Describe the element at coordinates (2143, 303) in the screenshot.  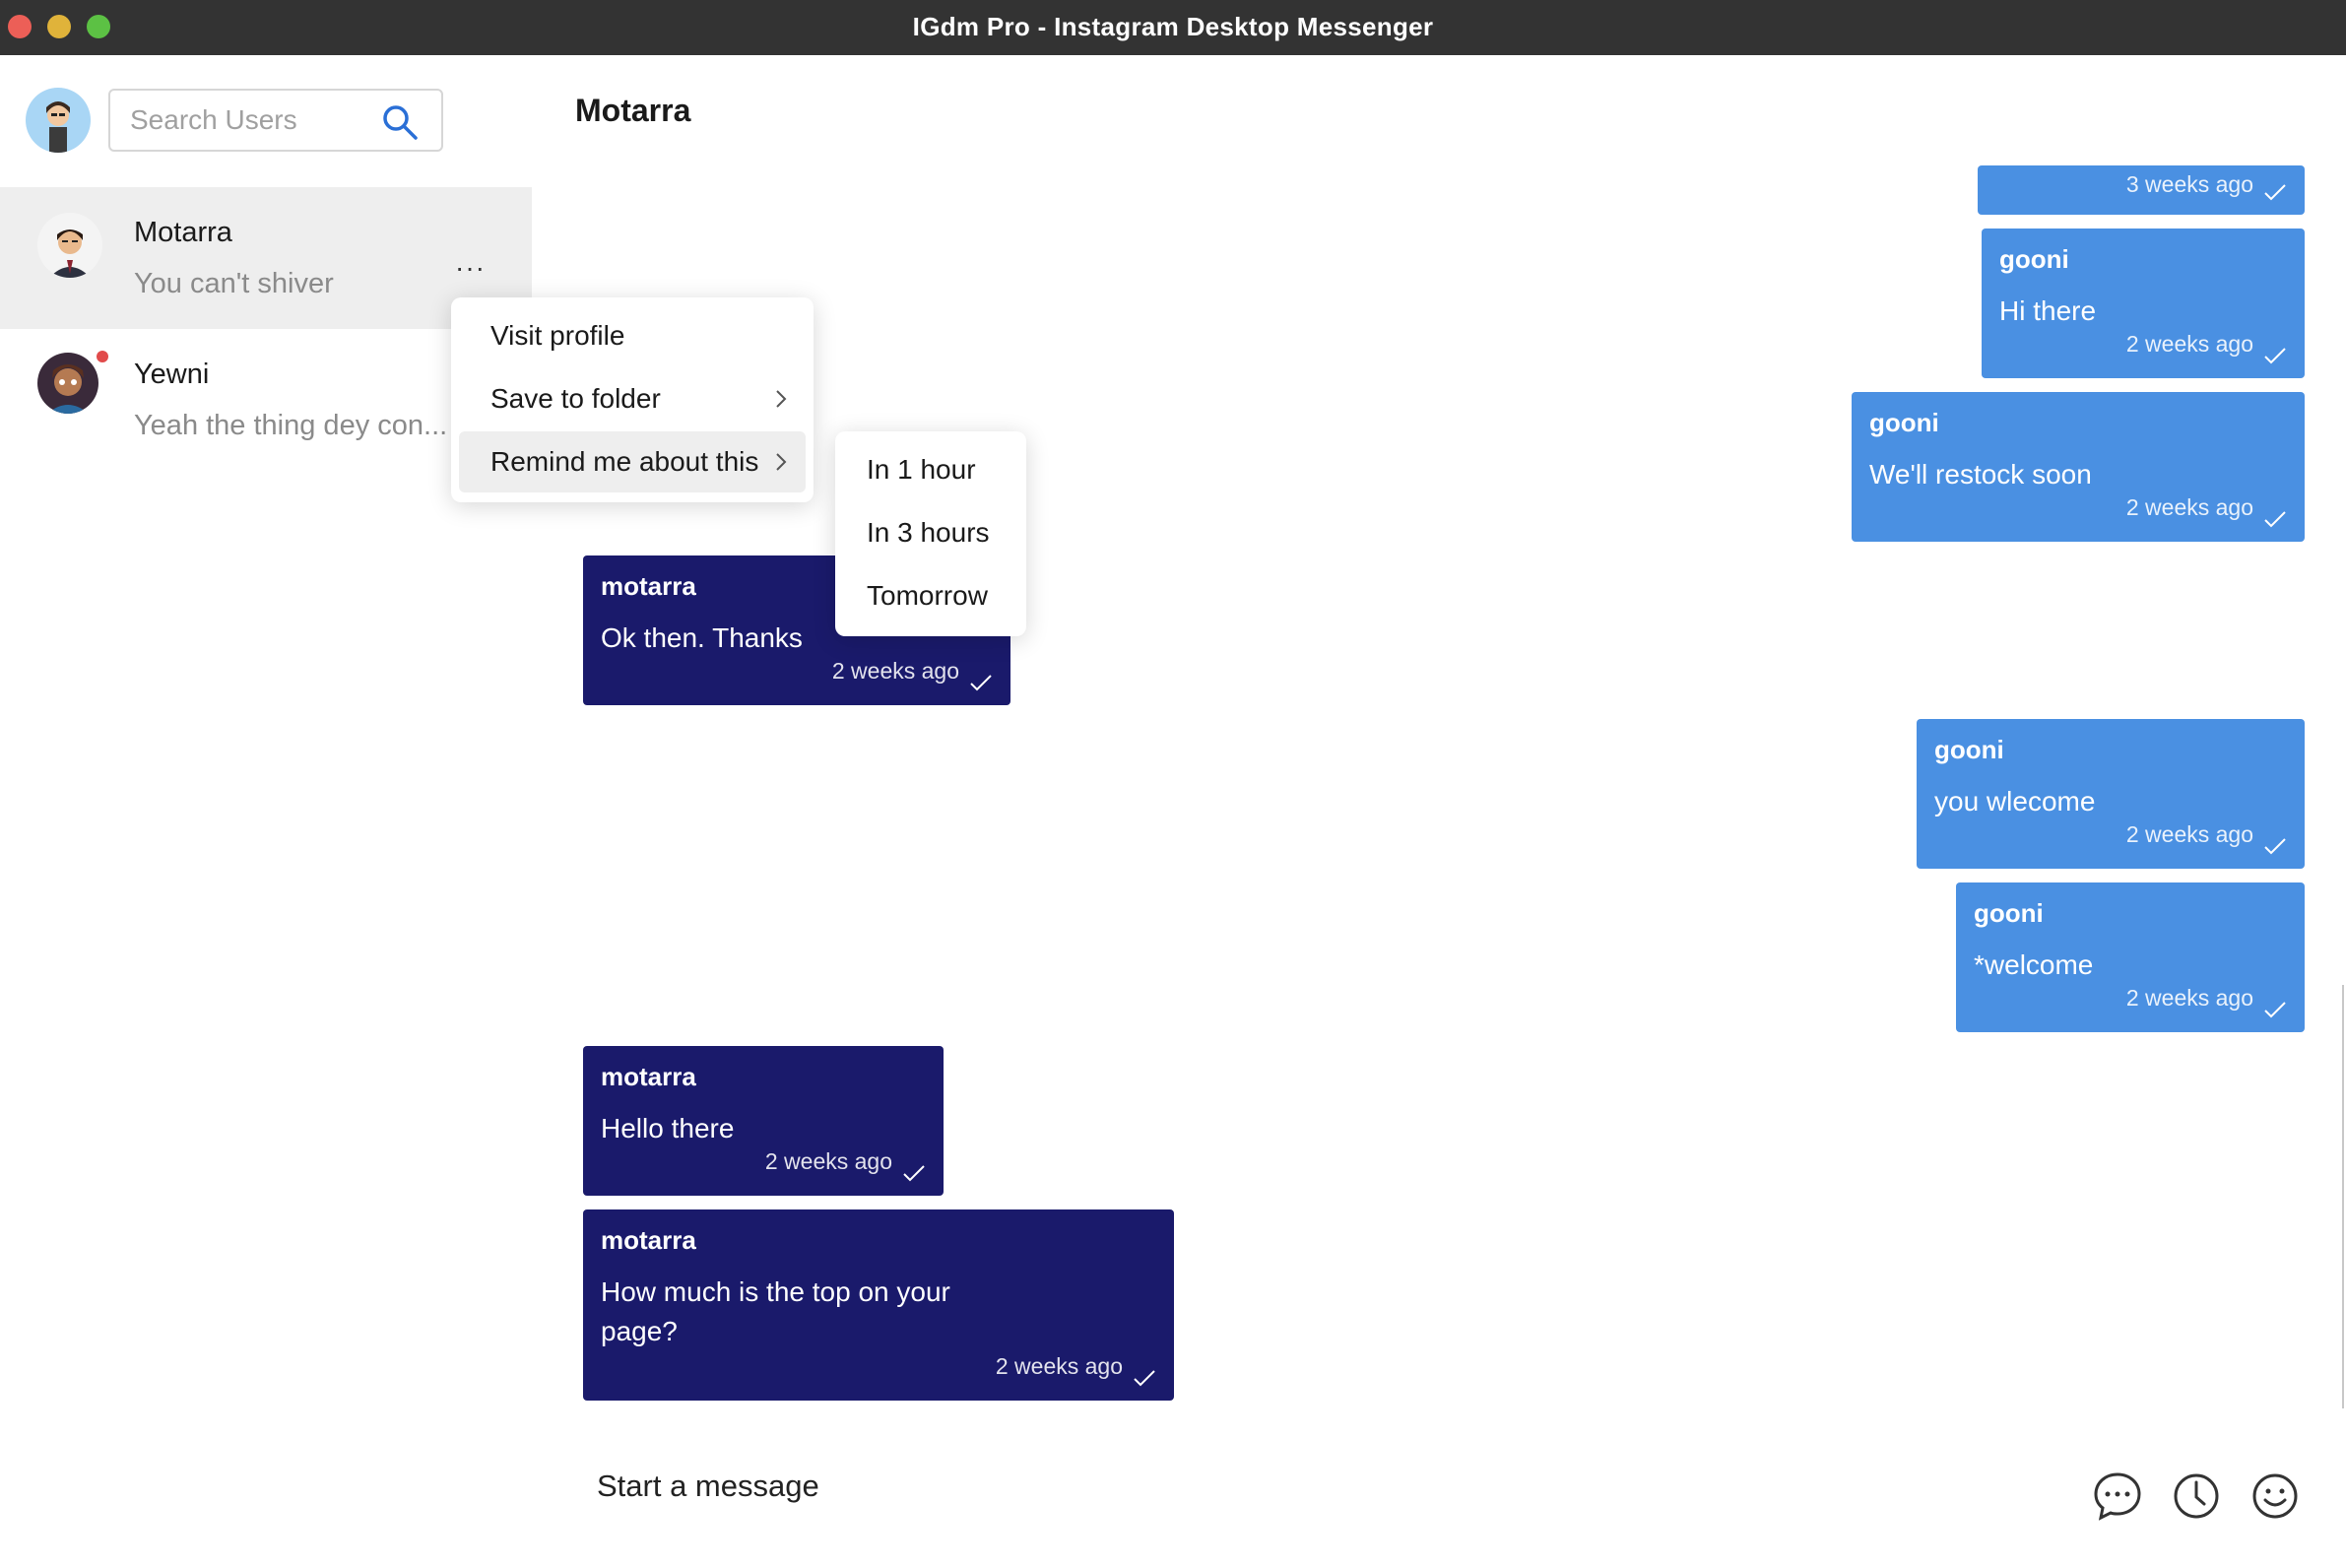
I see `message-bubble-sent: gooni Hi there 2 weeks ago` at that location.